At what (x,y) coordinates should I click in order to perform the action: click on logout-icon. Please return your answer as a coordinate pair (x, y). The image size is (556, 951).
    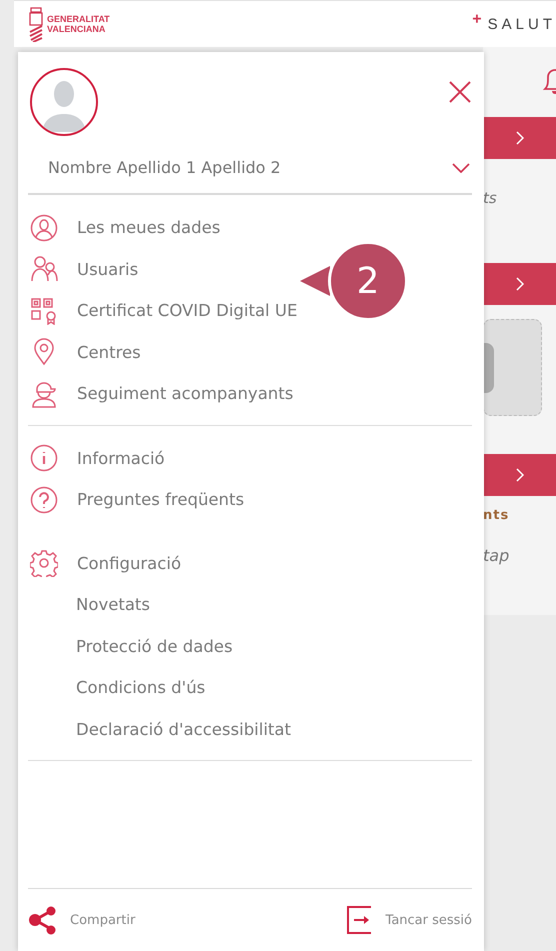
    Looking at the image, I should click on (360, 920).